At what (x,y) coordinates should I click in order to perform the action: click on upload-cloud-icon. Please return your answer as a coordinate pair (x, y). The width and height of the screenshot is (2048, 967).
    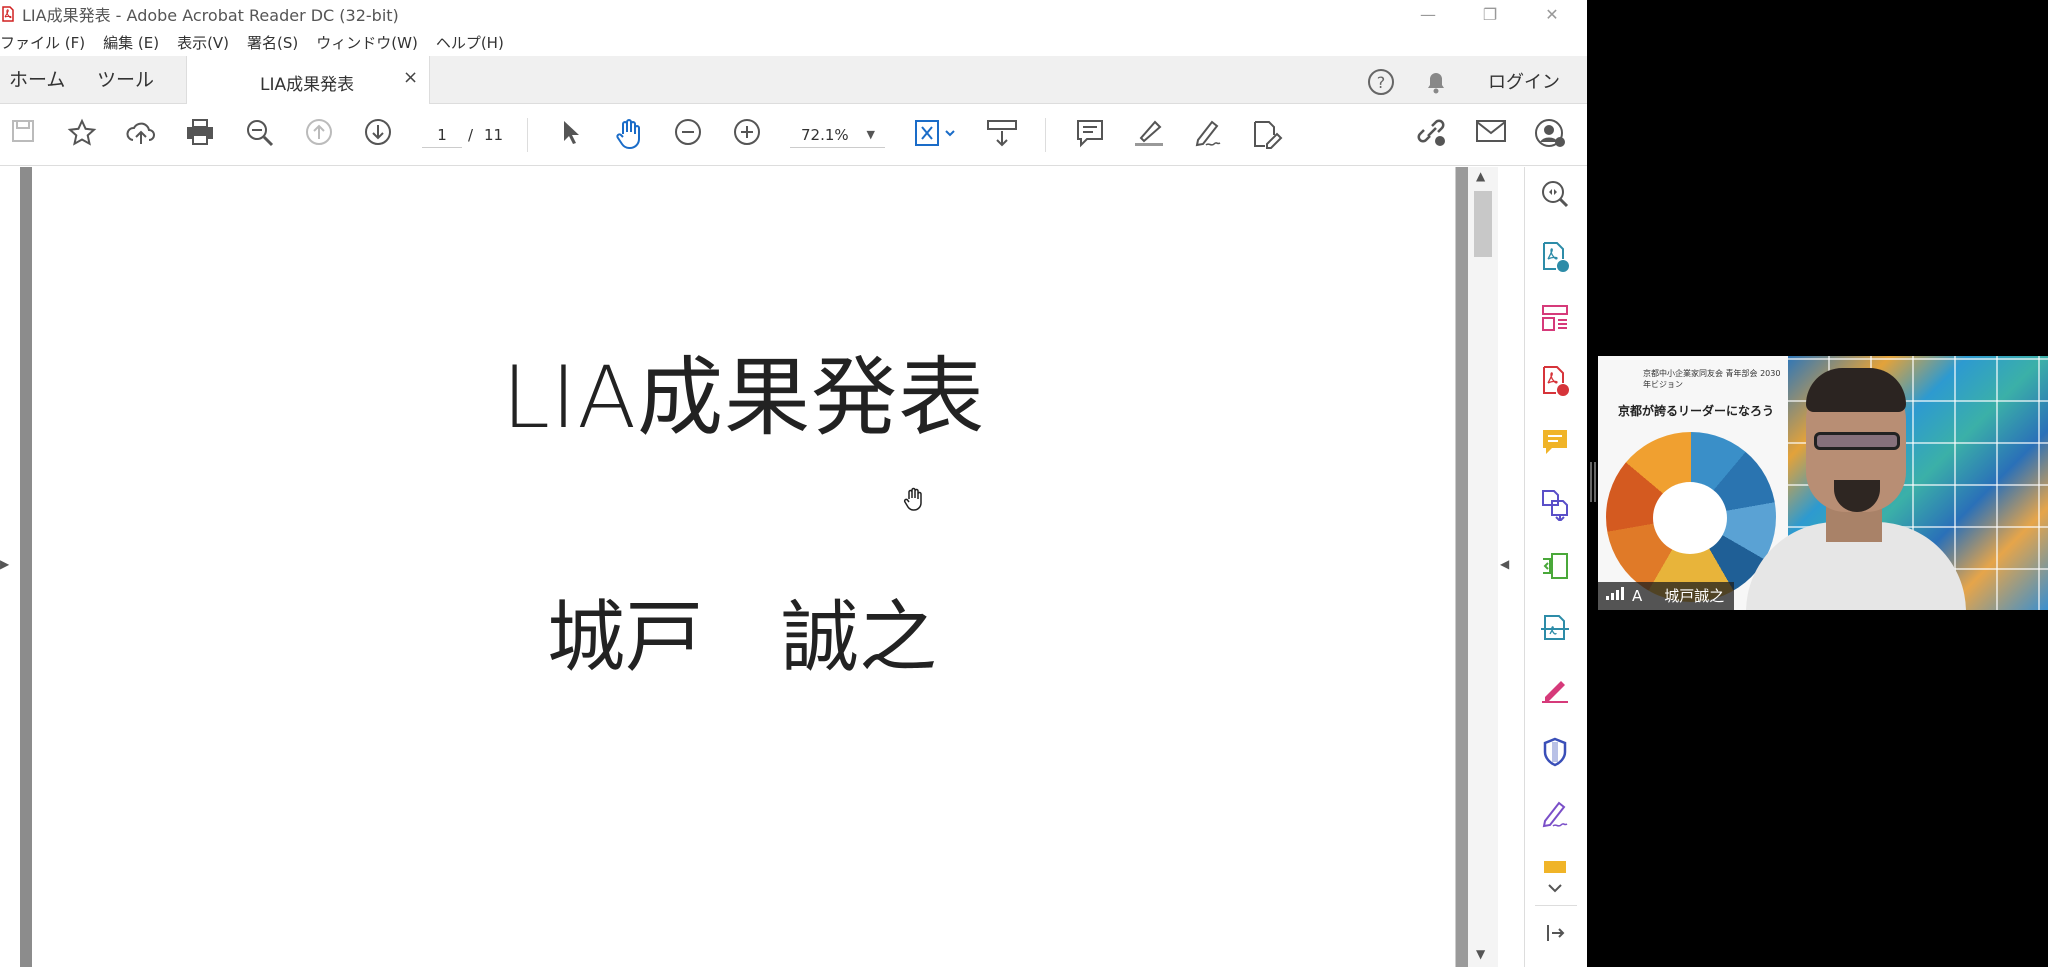
    Looking at the image, I should click on (141, 135).